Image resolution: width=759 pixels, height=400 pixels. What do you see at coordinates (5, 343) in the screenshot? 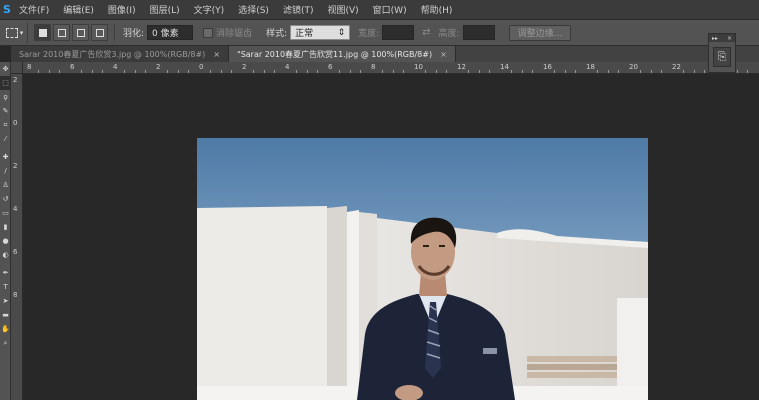
I see `zoom-tool-icon: ⌕` at bounding box center [5, 343].